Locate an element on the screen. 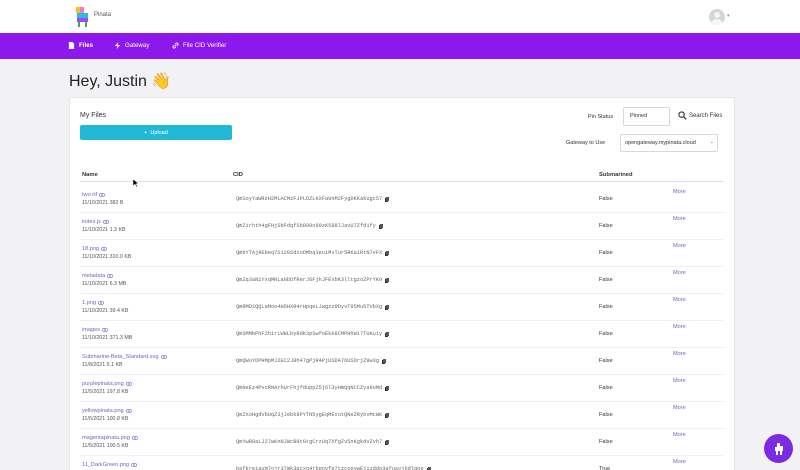 The height and width of the screenshot is (470, 800). file-name-link: Submarine-Beta_Standard.svg is located at coordinates (124, 357).